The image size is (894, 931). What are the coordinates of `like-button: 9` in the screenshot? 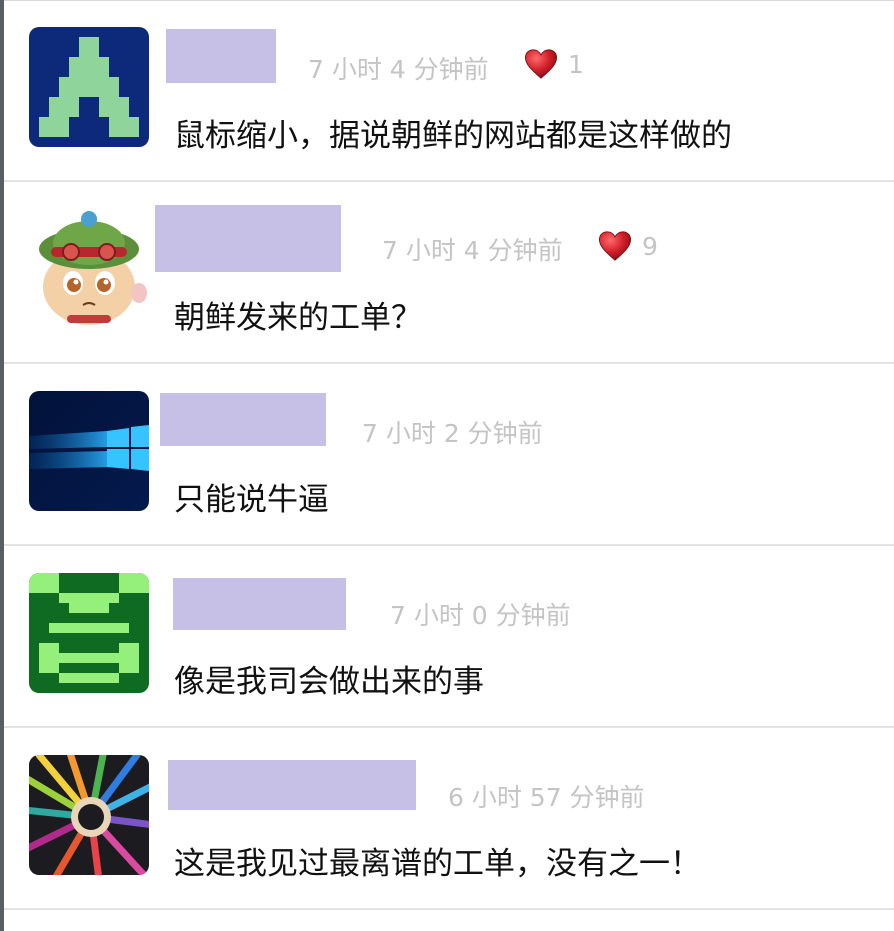 It's located at (628, 246).